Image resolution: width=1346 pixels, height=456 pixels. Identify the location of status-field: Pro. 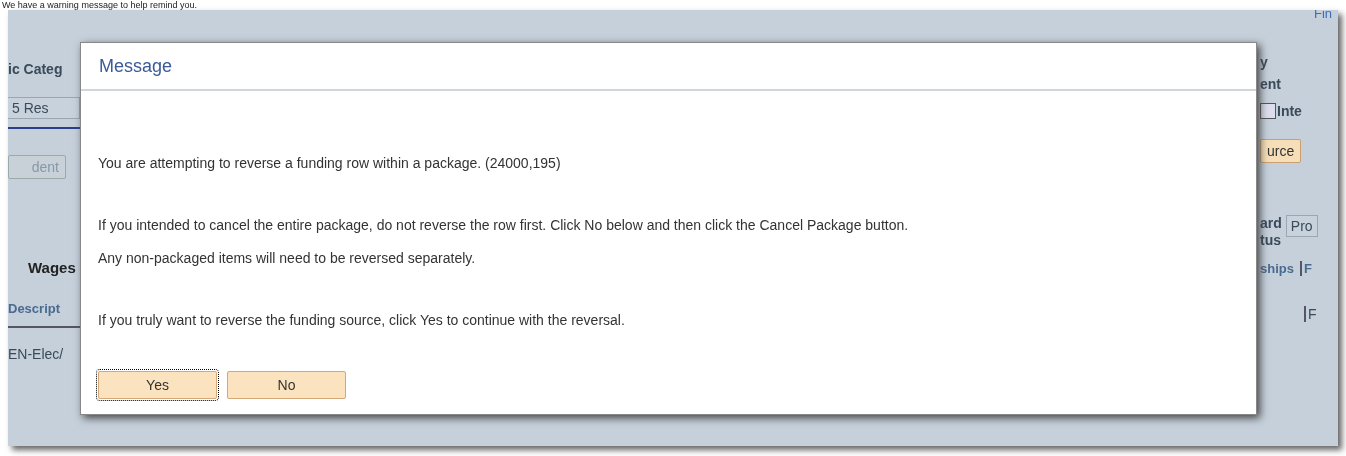
(1301, 226).